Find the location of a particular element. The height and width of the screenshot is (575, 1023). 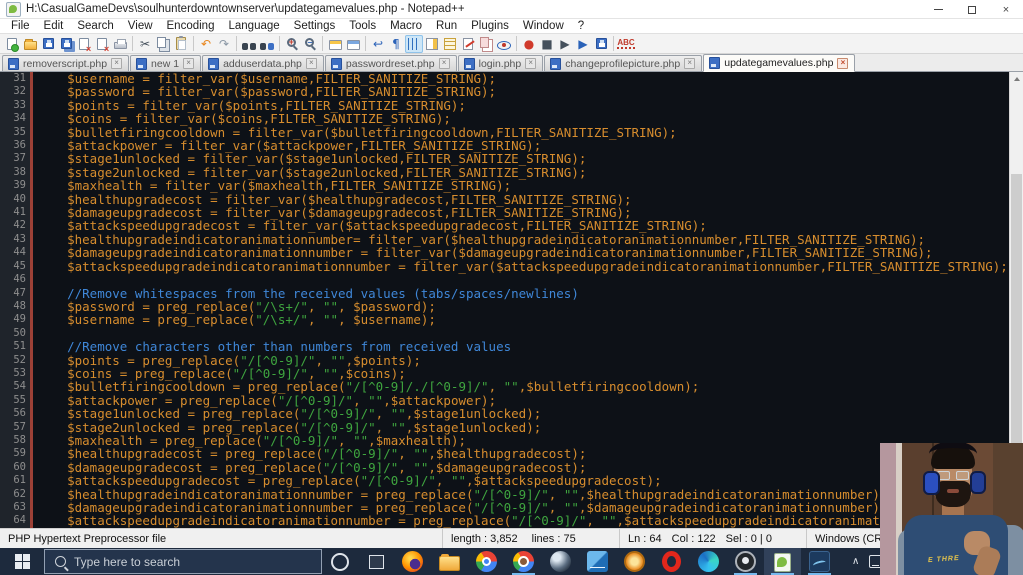

replace-icon is located at coordinates (267, 44).